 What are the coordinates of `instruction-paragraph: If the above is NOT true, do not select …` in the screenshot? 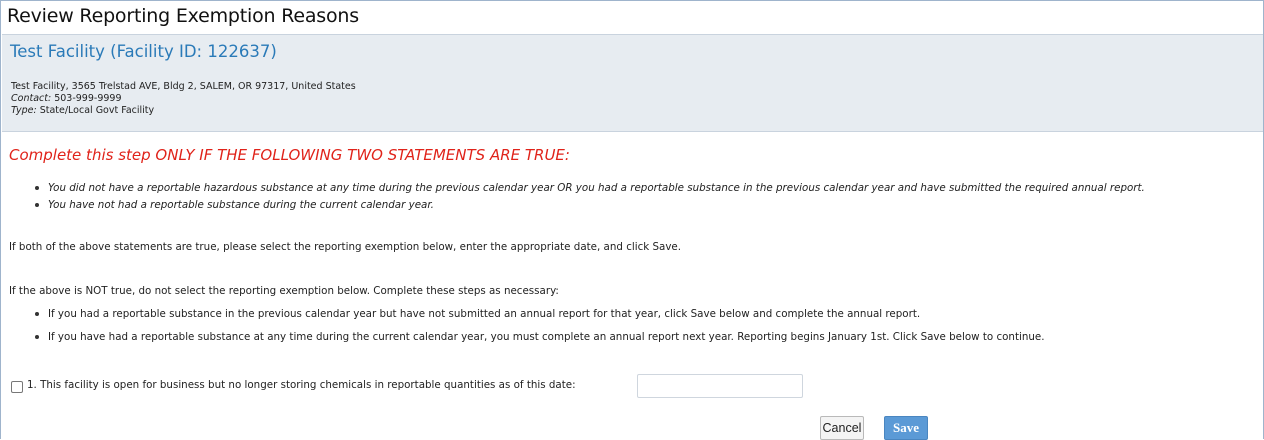 It's located at (284, 291).